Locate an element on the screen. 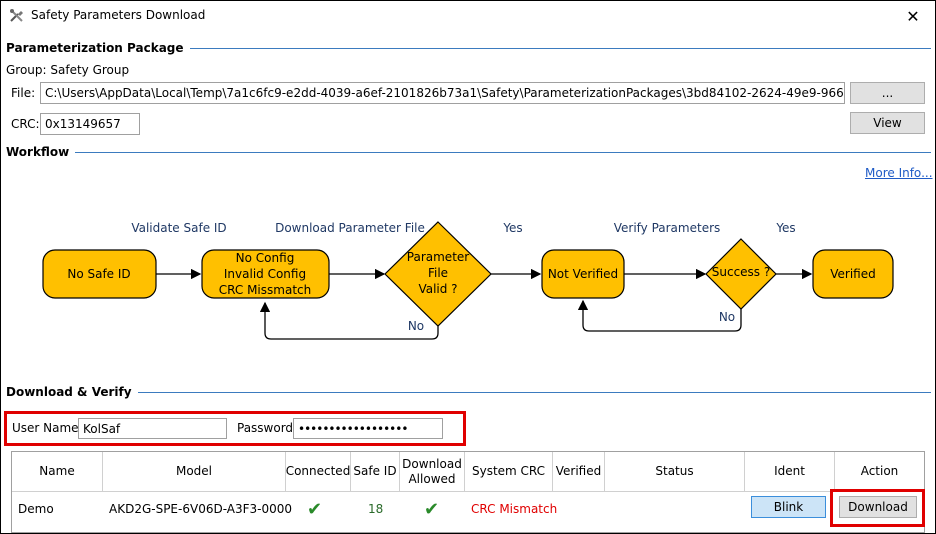 This screenshot has width=936, height=534. cell-system-crc: CRC Mismatch is located at coordinates (514, 509).